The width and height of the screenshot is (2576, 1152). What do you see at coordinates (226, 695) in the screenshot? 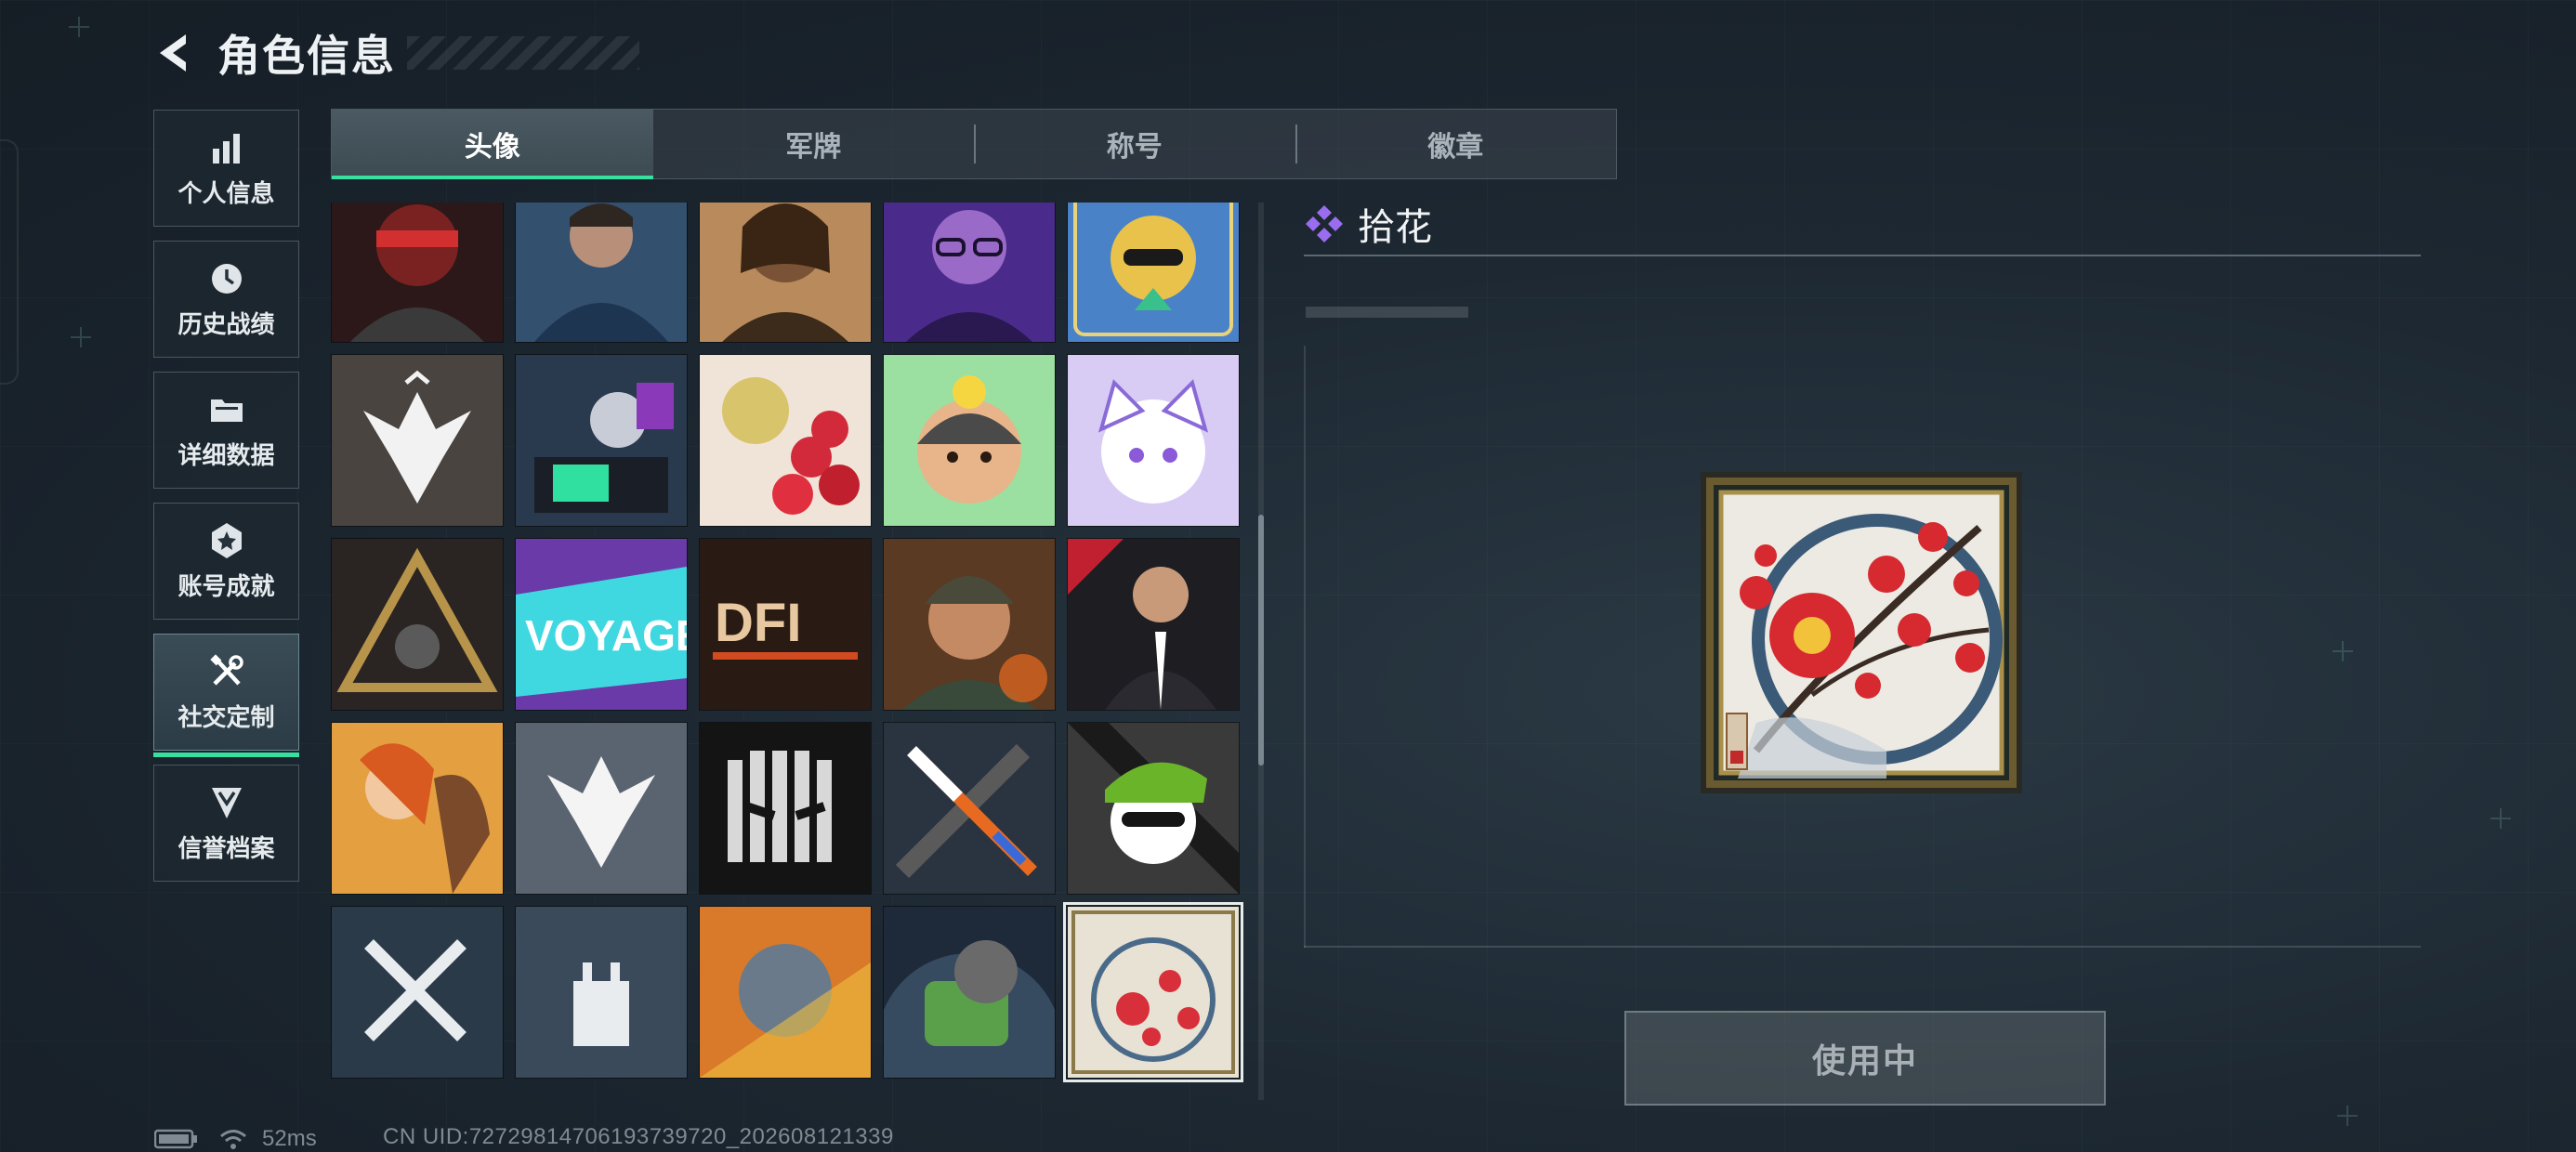
I see `sidebar-item-social-custom: 社交定制` at bounding box center [226, 695].